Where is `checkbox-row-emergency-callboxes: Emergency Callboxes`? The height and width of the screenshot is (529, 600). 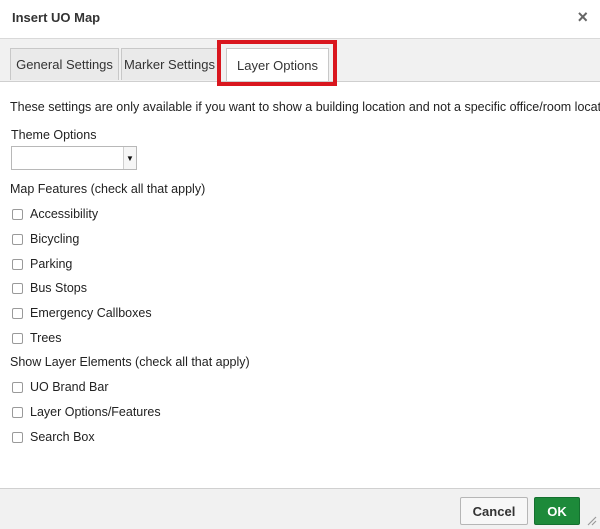 checkbox-row-emergency-callboxes: Emergency Callboxes is located at coordinates (82, 313).